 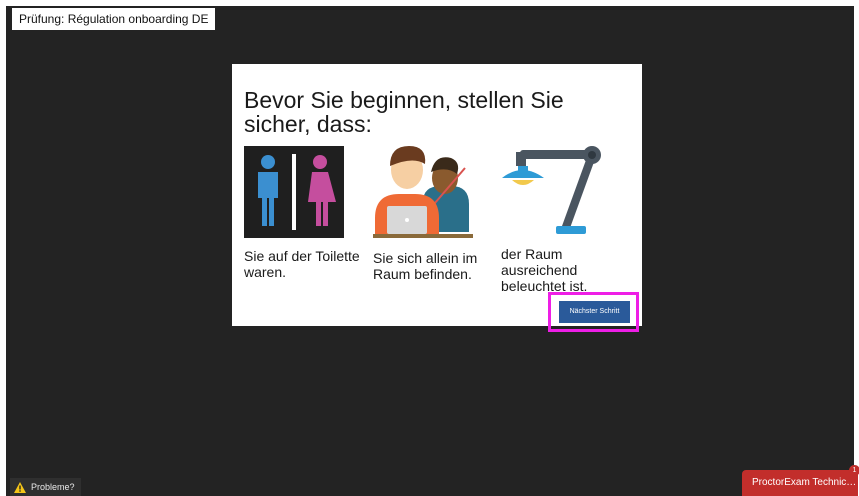 I want to click on desk-lamp-icon, so click(x=551, y=190).